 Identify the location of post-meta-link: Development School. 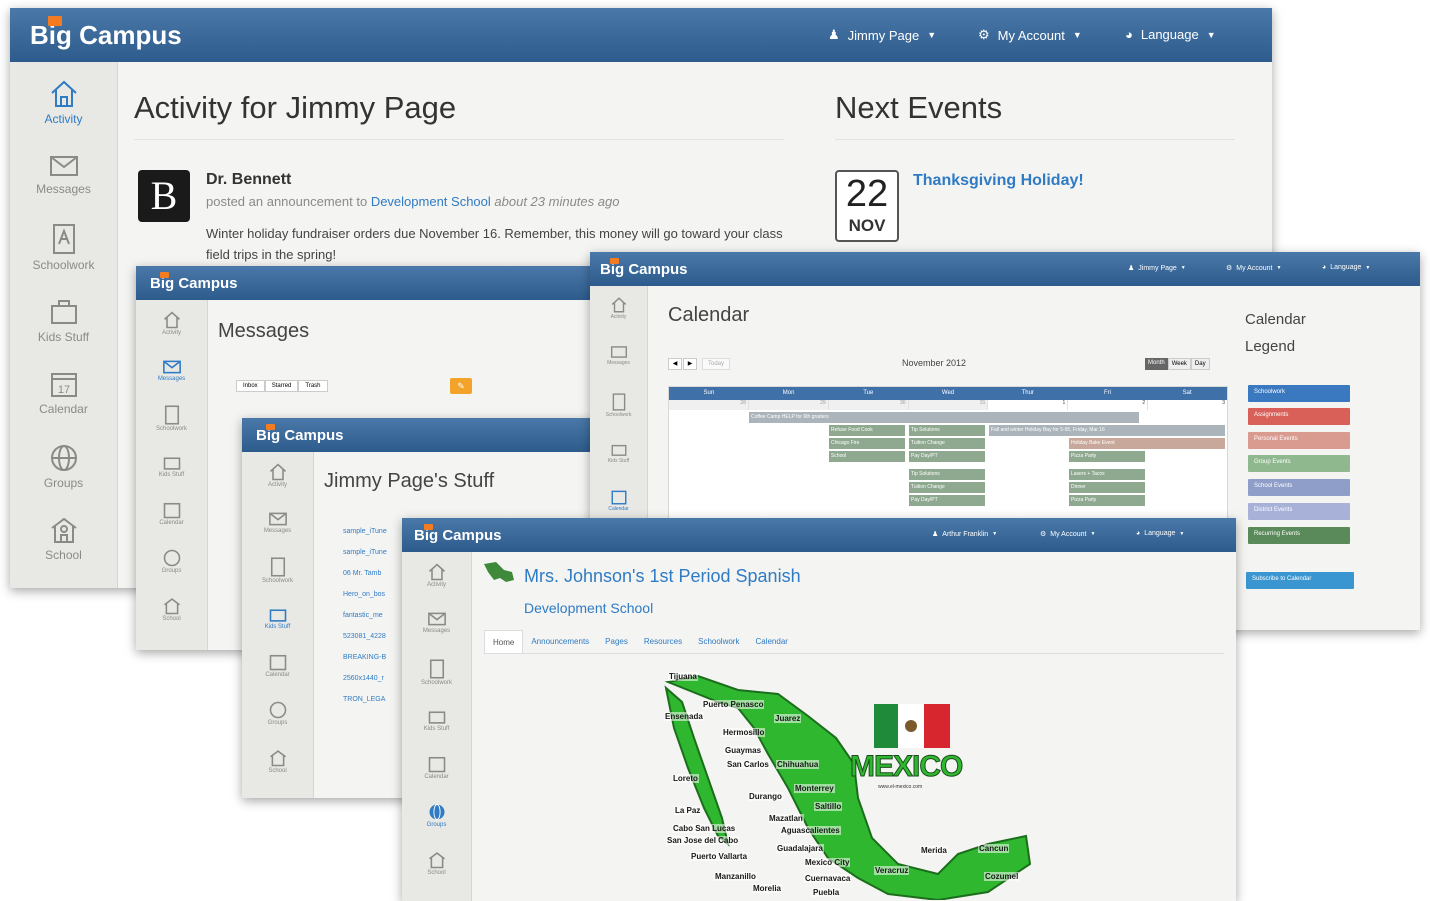
(431, 201).